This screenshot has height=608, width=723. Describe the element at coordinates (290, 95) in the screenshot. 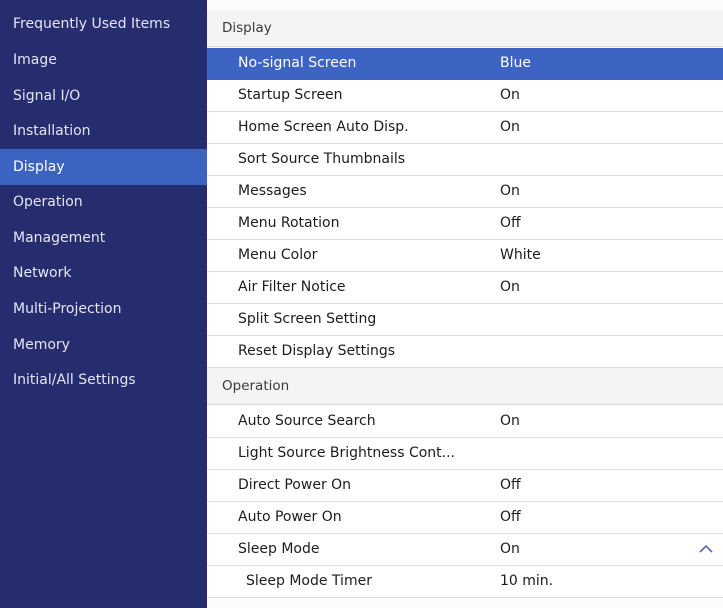

I see `row-label: Startup Screen` at that location.